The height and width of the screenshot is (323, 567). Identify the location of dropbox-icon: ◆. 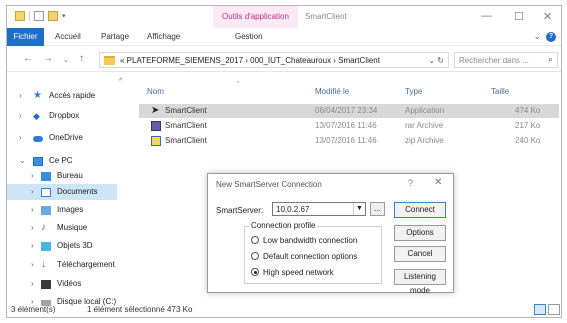
(36, 116).